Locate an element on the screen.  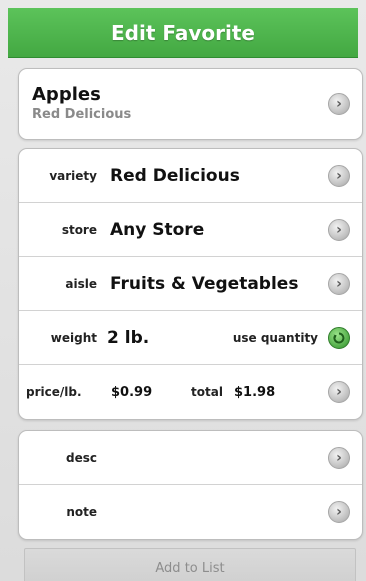
store-label: store is located at coordinates (79, 229).